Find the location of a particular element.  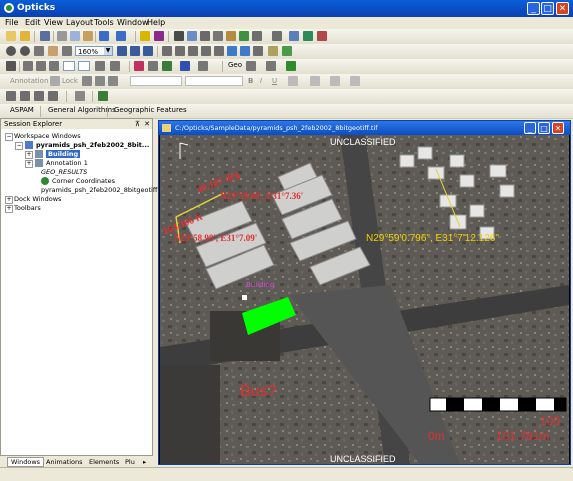

brush-icon is located at coordinates (41, 66).